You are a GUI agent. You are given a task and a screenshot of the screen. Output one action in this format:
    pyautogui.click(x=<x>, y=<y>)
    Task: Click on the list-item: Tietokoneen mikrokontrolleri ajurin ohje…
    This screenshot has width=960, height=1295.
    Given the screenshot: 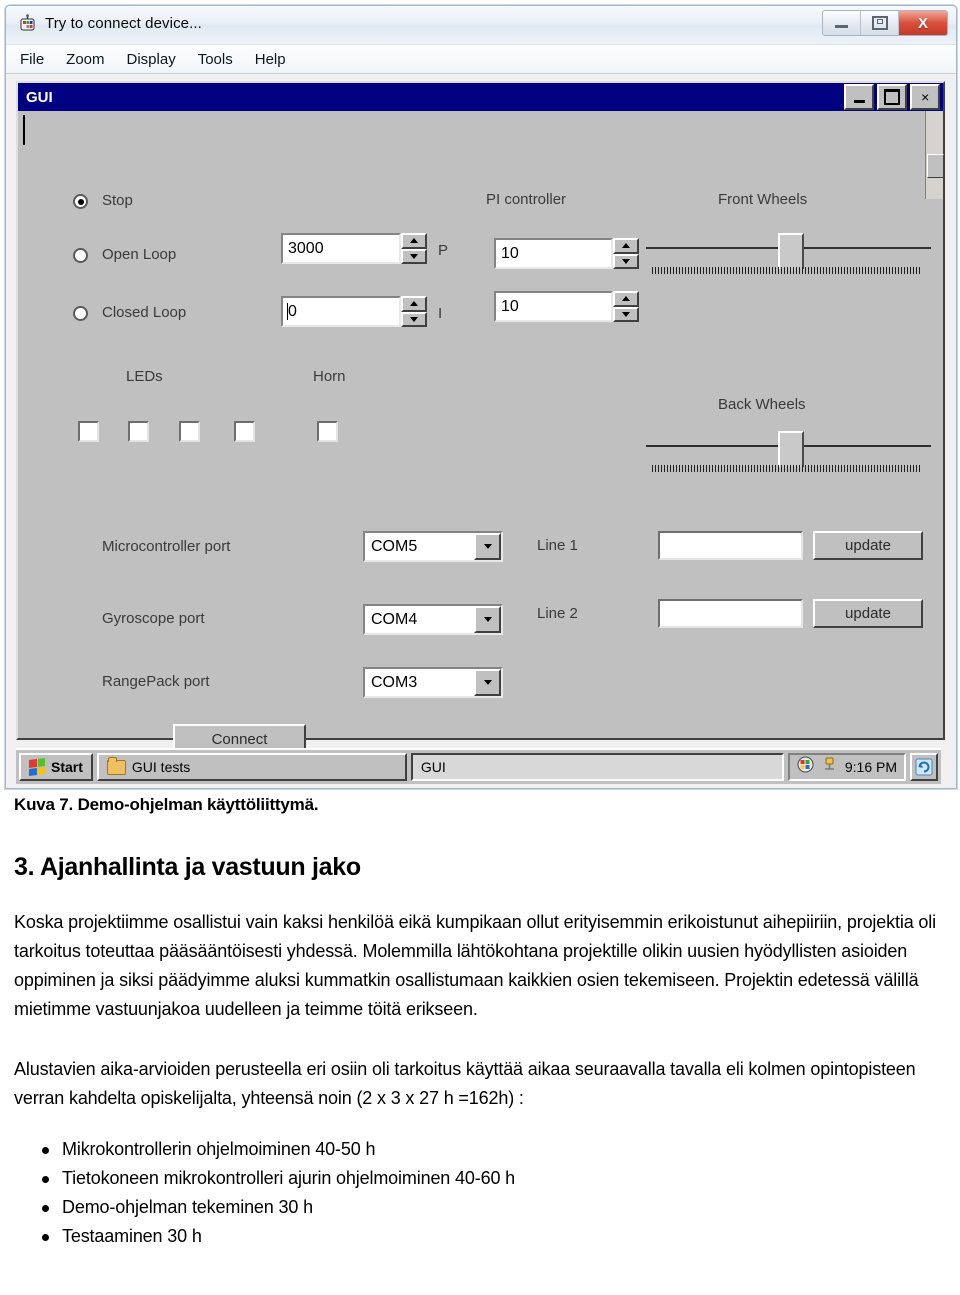 What is the action you would take?
    pyautogui.click(x=480, y=1178)
    